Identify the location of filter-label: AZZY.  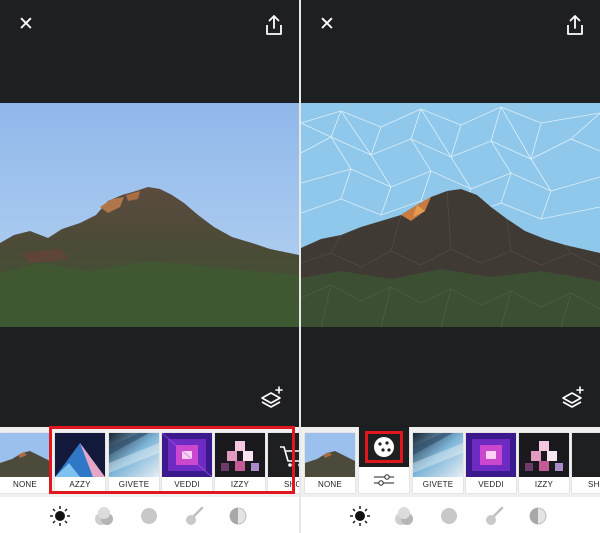
(80, 484).